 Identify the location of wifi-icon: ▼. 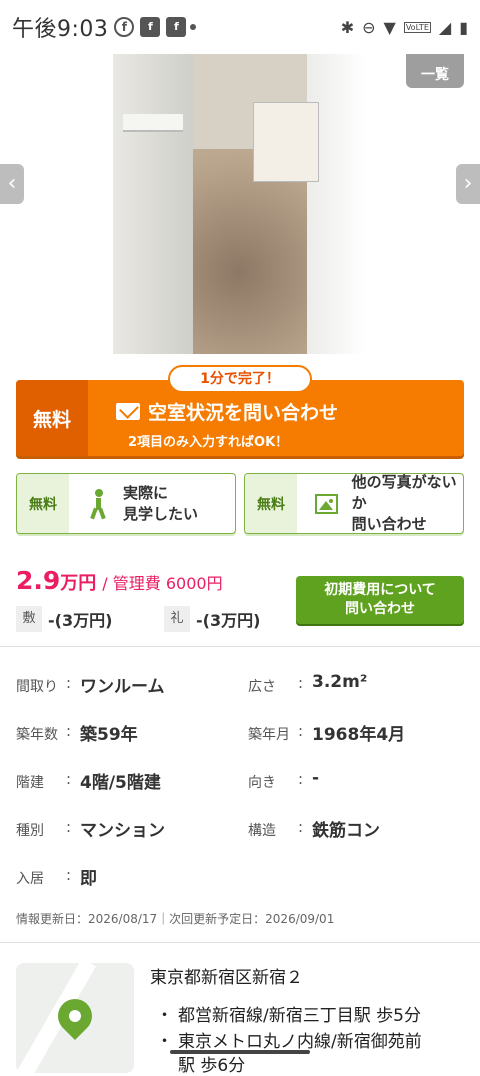
(389, 27).